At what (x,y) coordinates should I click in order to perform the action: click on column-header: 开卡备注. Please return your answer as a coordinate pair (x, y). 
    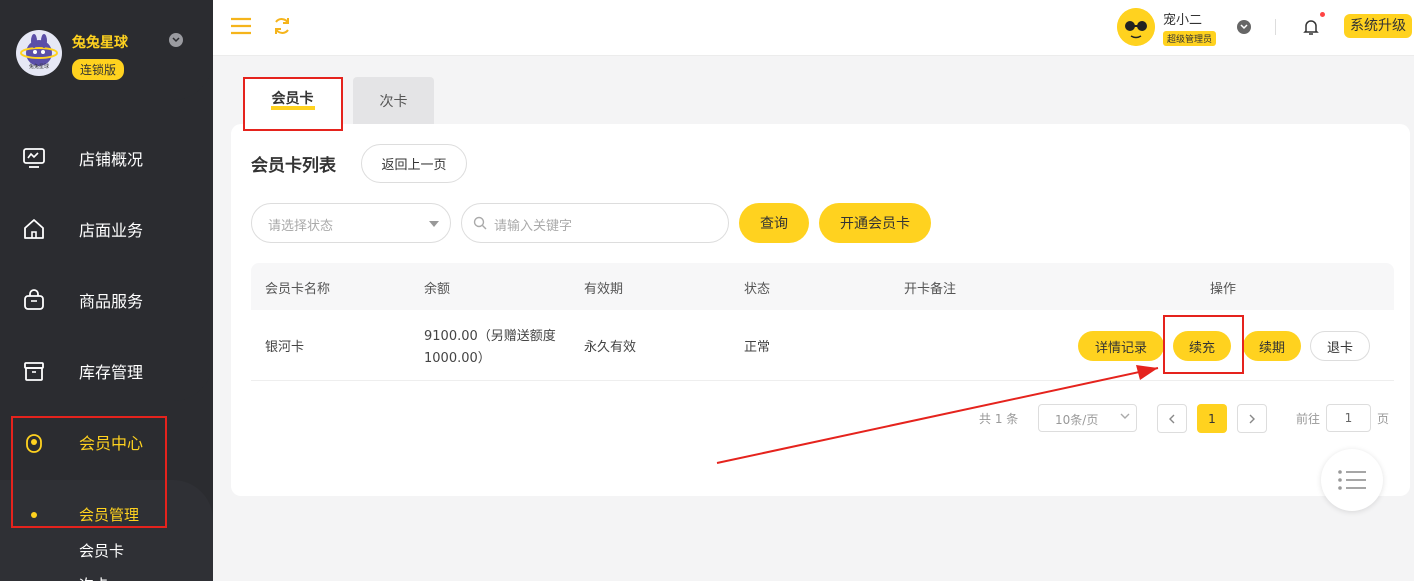
    Looking at the image, I should click on (930, 289).